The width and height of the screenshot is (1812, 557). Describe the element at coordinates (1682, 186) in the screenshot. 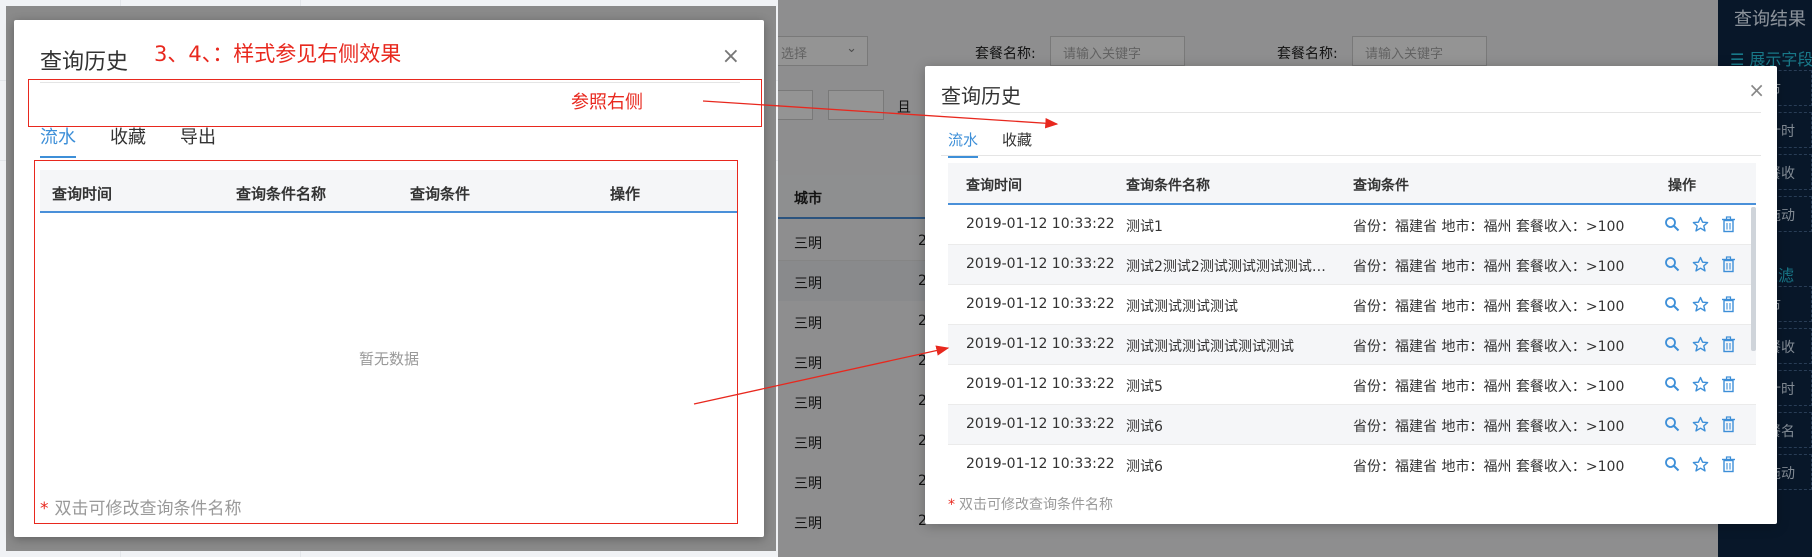

I see `column-header-actions: 操作` at that location.